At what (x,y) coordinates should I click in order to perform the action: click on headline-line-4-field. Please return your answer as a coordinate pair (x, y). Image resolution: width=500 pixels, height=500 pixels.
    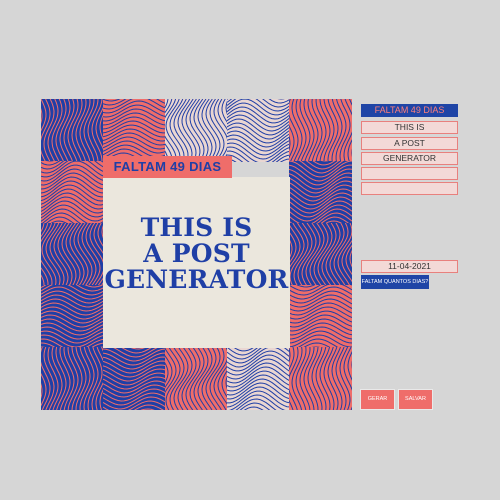
    Looking at the image, I should click on (409, 173).